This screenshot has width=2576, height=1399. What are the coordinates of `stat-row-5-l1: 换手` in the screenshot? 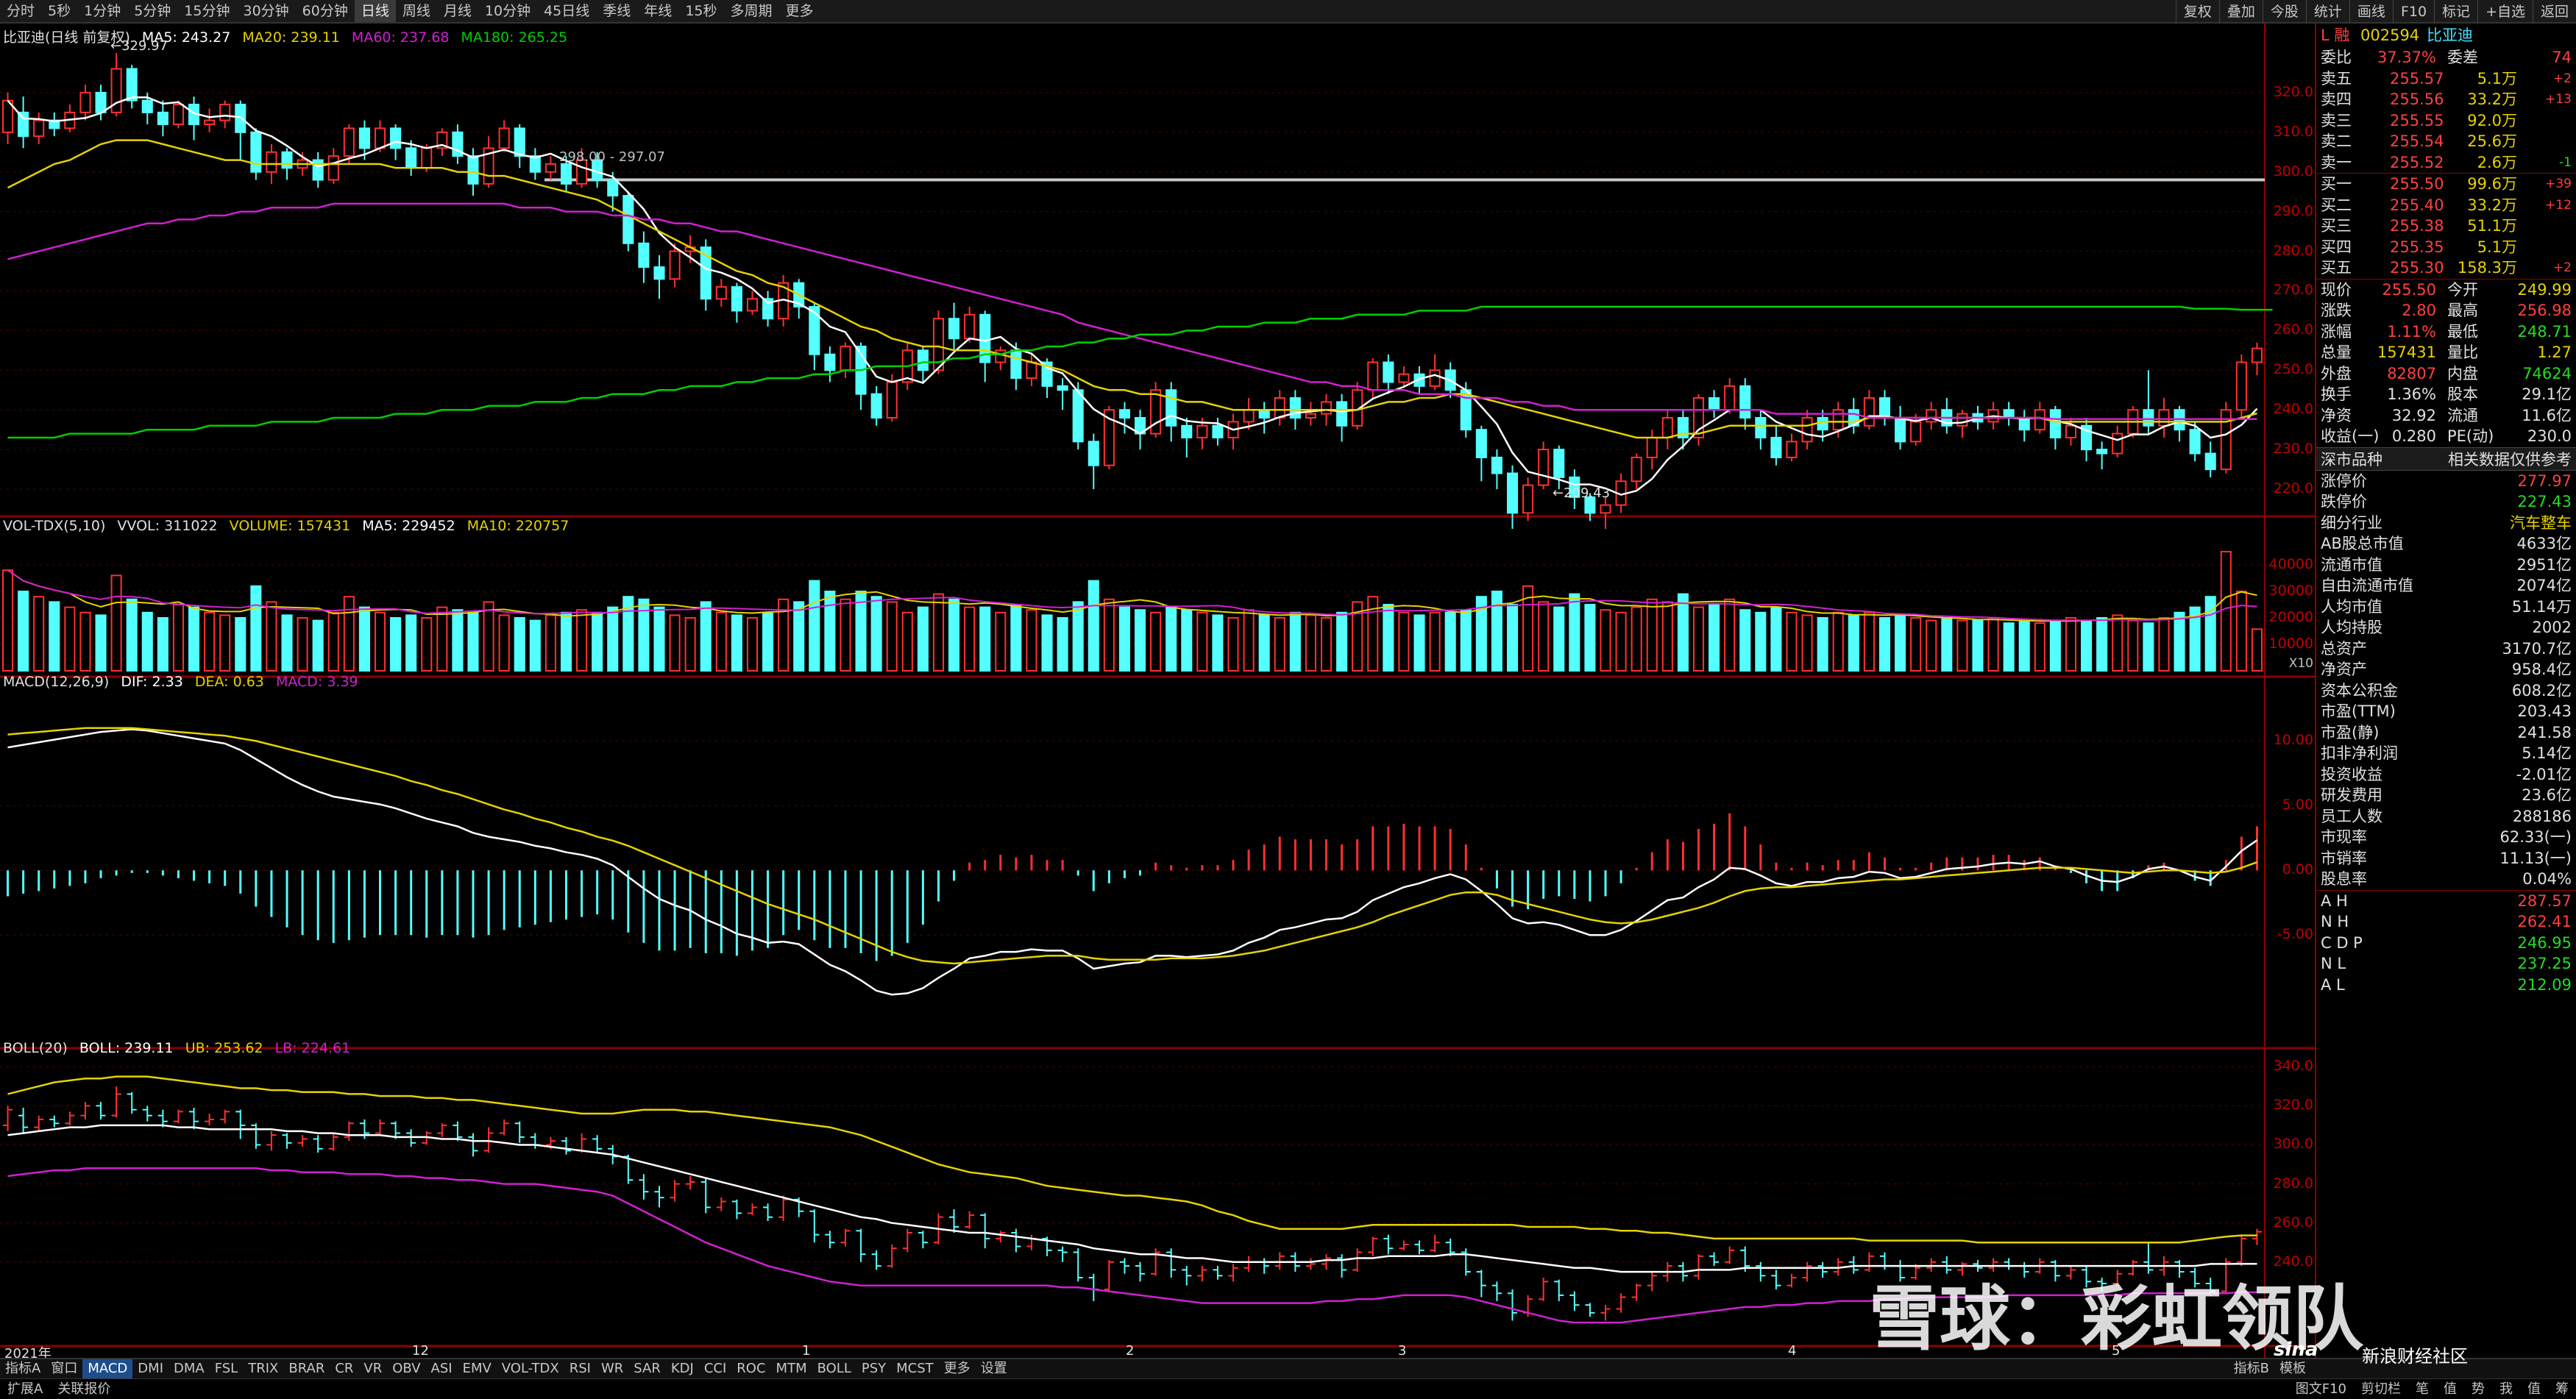 It's located at (2336, 394).